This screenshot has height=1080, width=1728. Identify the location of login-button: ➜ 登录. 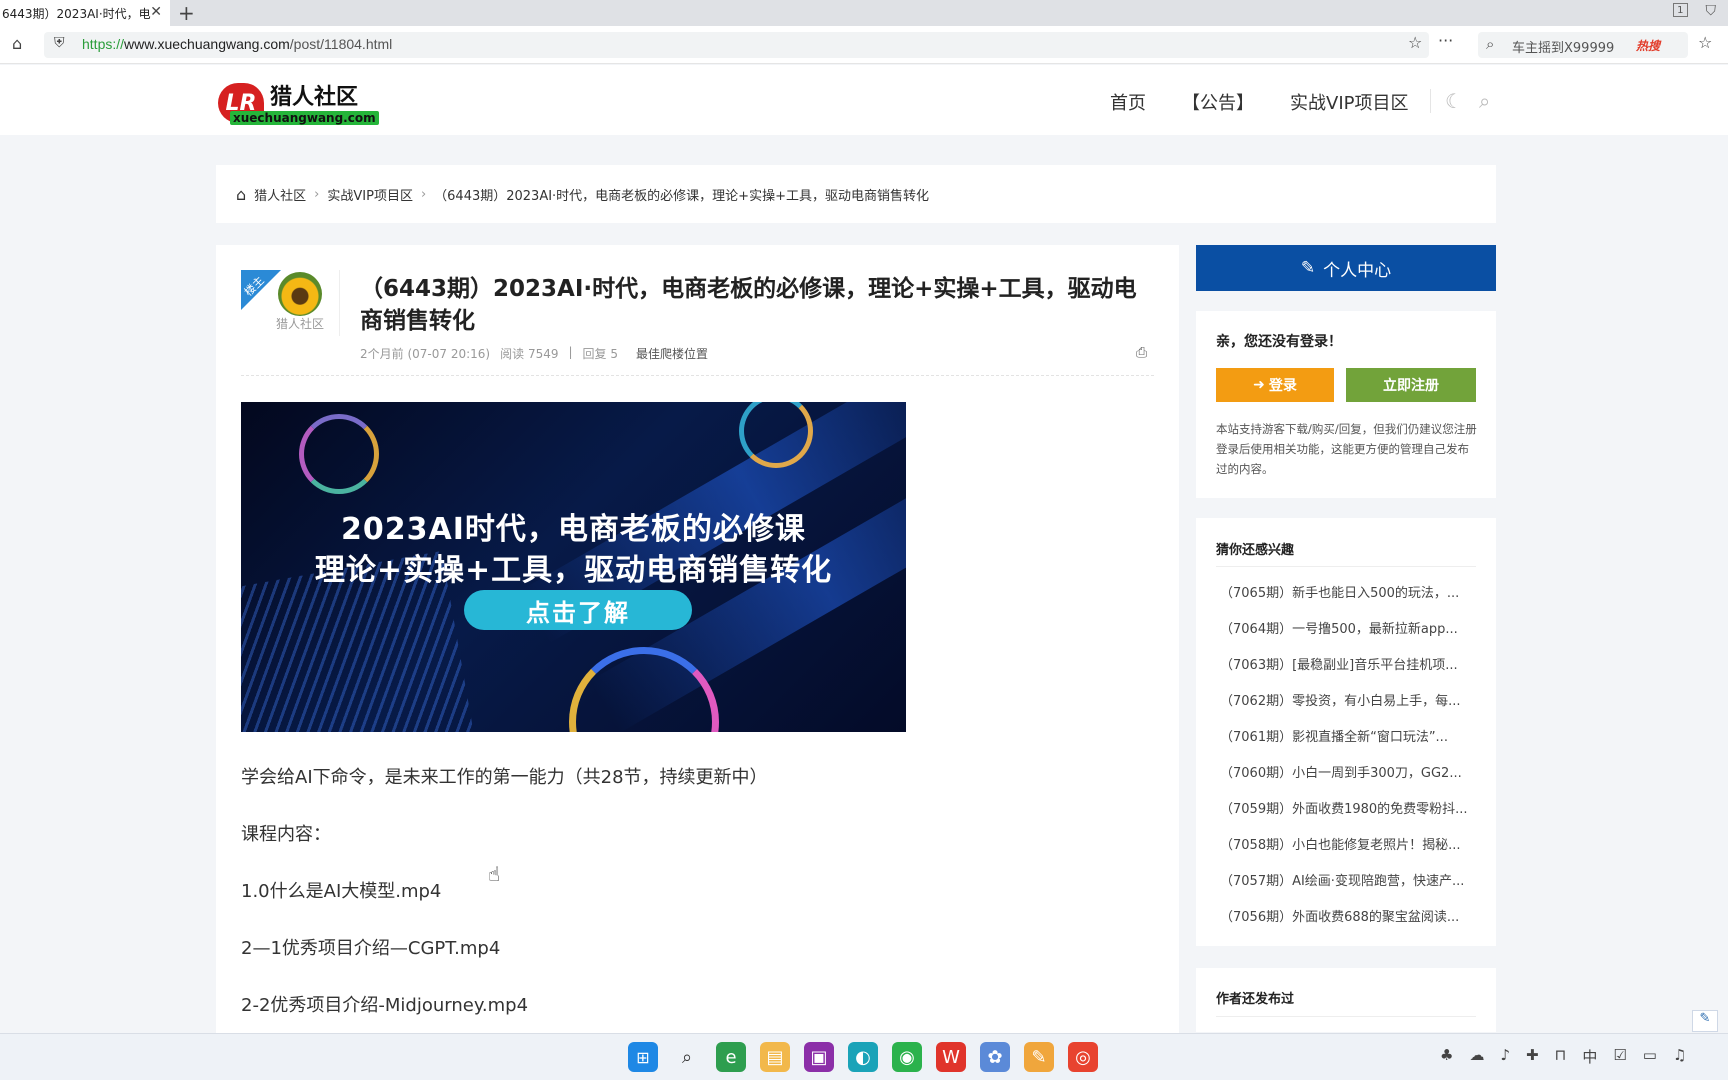
(1275, 385).